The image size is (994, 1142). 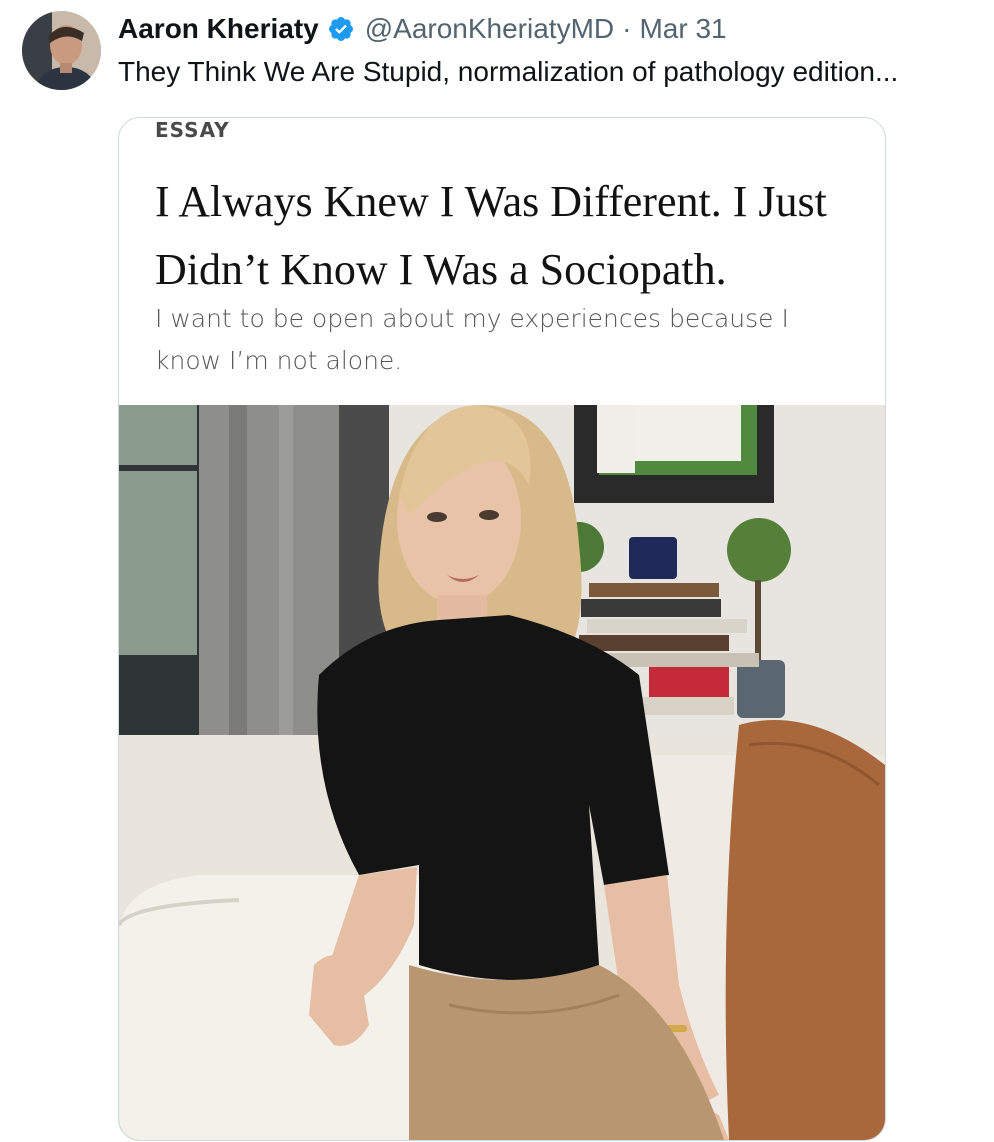 I want to click on verified-badge-icon, so click(x=340, y=29).